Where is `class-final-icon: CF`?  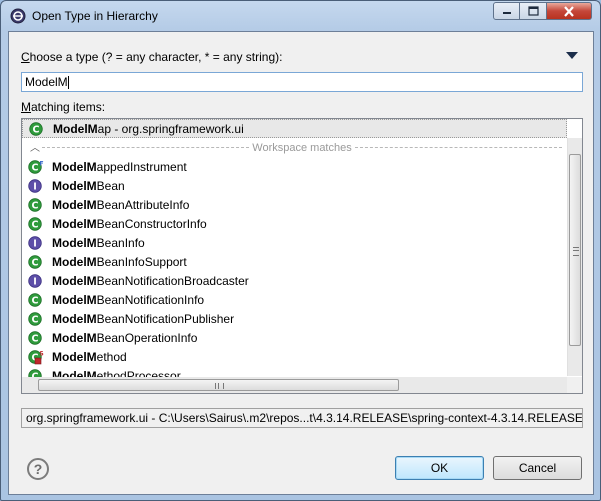 class-final-icon: CF is located at coordinates (36, 166).